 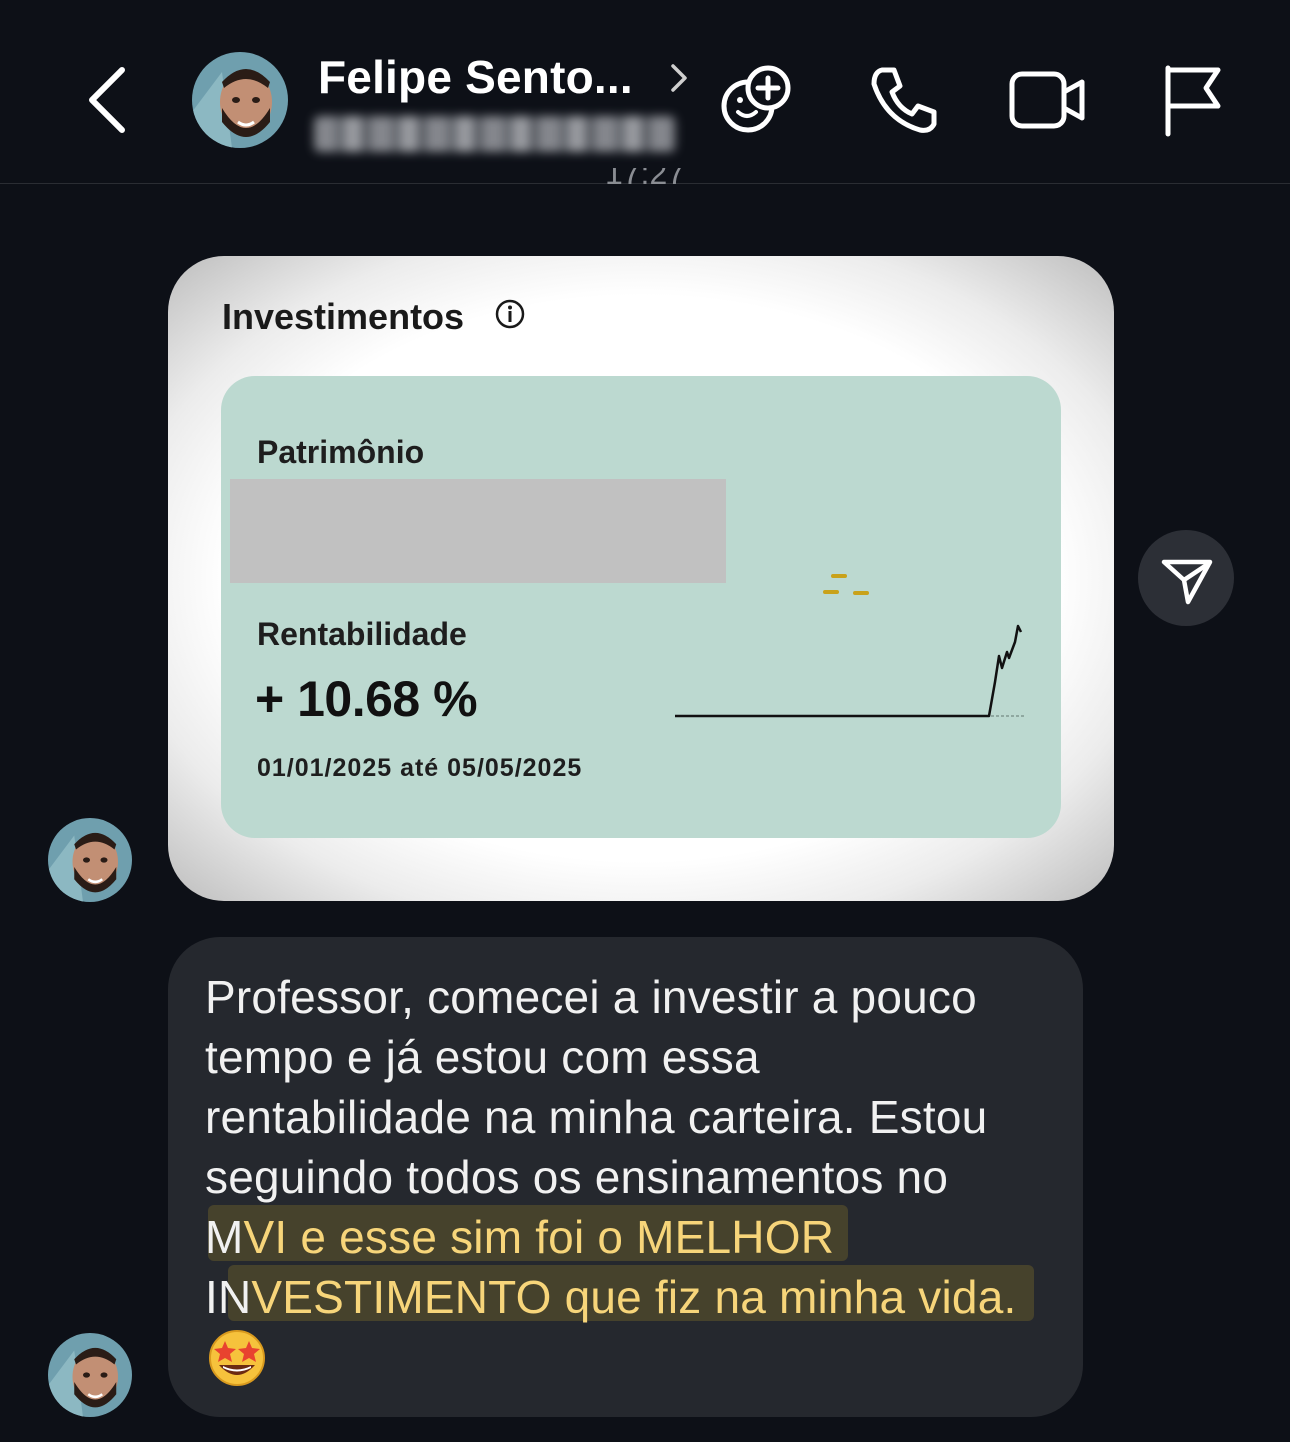 What do you see at coordinates (577, 1177) in the screenshot?
I see `message-line: seguindo todos os ensinamentos no` at bounding box center [577, 1177].